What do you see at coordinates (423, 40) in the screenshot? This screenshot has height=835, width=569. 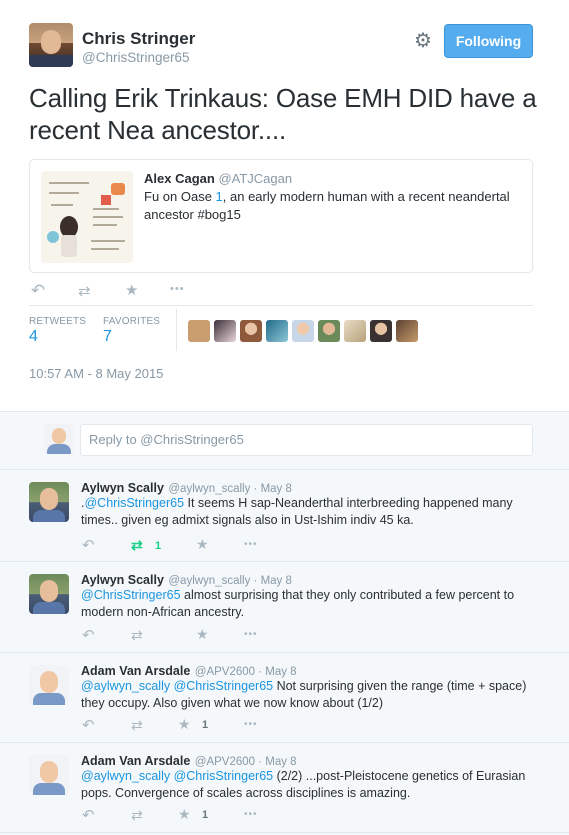 I see `gear-icon: ⚙` at bounding box center [423, 40].